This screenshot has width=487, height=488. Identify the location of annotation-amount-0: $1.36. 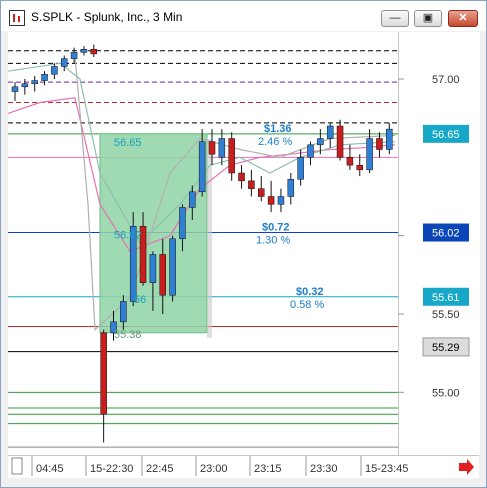
(278, 129).